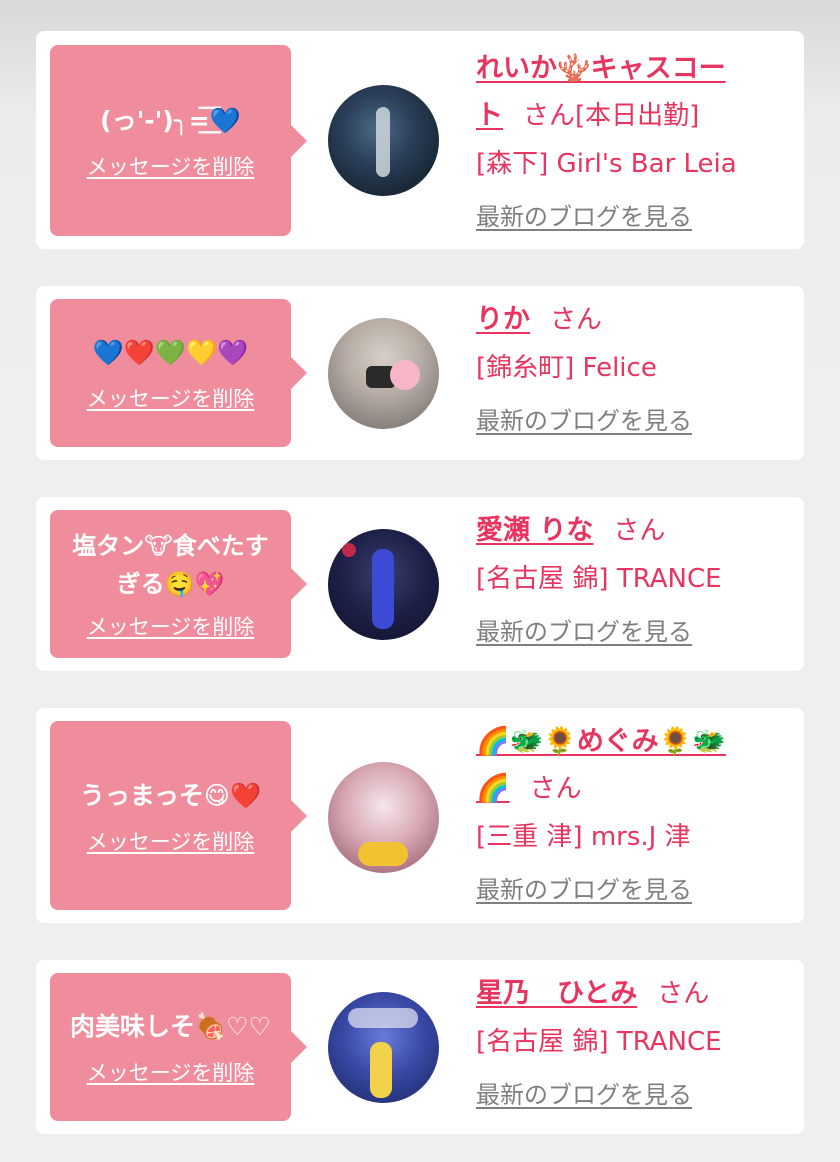 The width and height of the screenshot is (840, 1162). What do you see at coordinates (534, 530) in the screenshot?
I see `cast-name-link: 愛瀬 りな` at bounding box center [534, 530].